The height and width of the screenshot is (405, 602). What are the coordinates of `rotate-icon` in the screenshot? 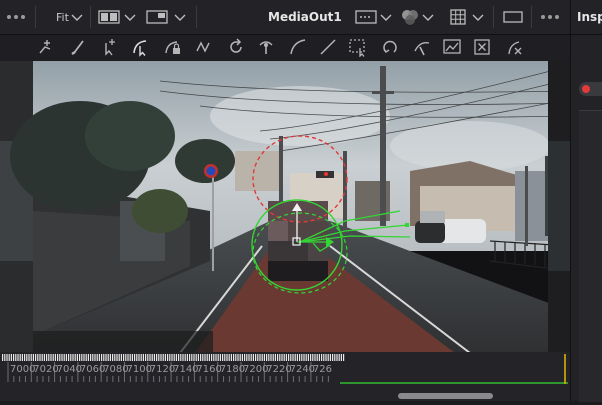 It's located at (236, 47).